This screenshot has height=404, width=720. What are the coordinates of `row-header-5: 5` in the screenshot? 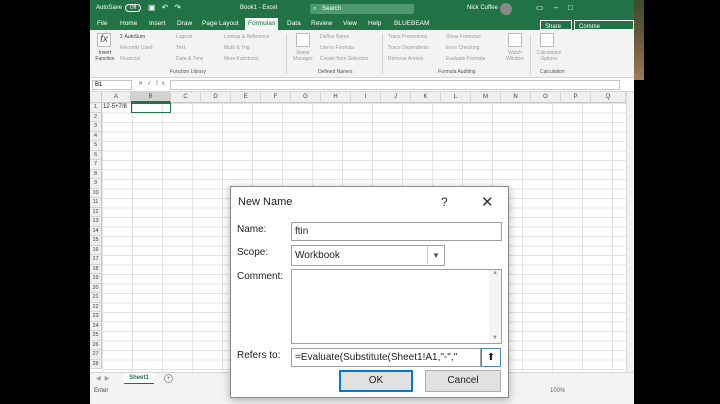 It's located at (96, 146).